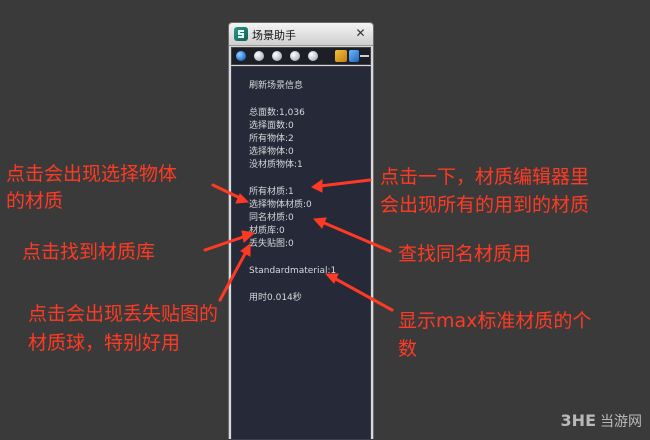  What do you see at coordinates (578, 420) in the screenshot?
I see `watermark-logo: 3HE` at bounding box center [578, 420].